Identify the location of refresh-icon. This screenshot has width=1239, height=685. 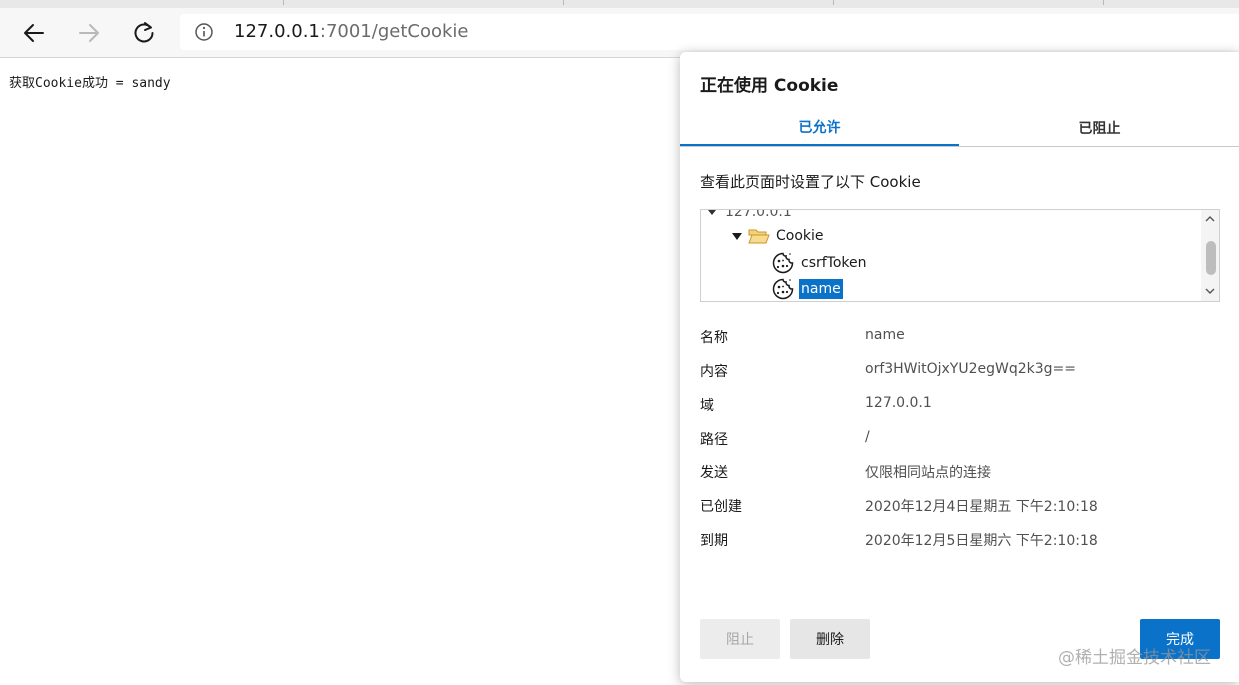
(144, 32).